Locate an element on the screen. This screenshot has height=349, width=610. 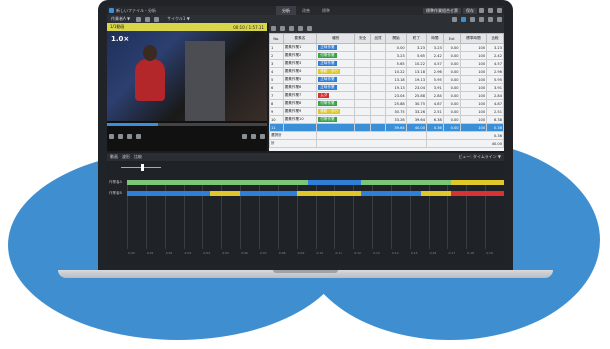
table-cell: 2.84 is located at coordinates (434, 95).